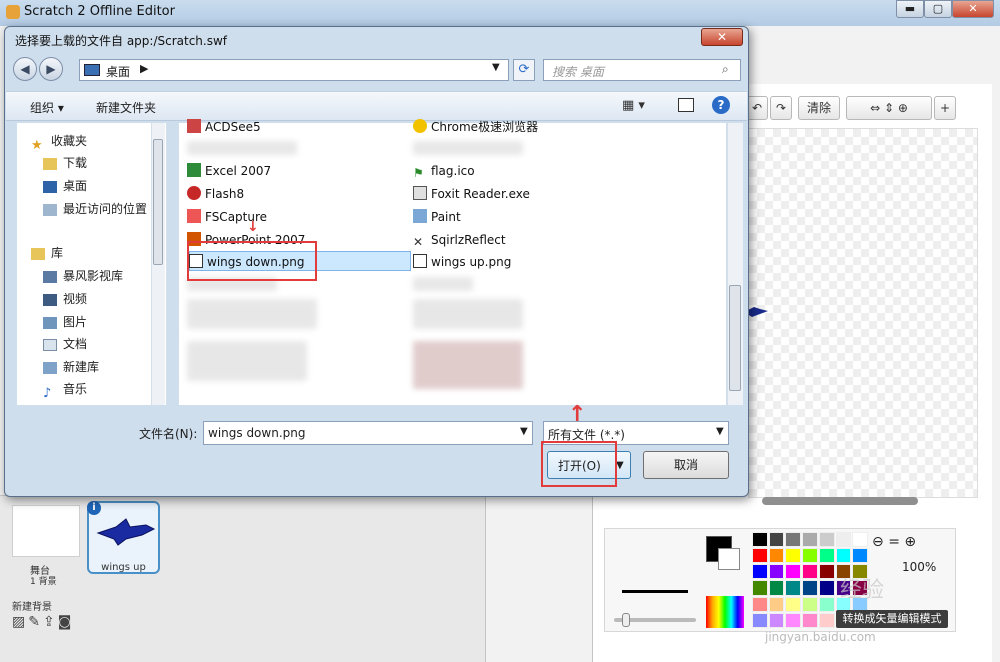 This screenshot has height=662, width=1000. Describe the element at coordinates (95, 209) in the screenshot. I see `nav-item-recent: 最近访问的位置` at that location.